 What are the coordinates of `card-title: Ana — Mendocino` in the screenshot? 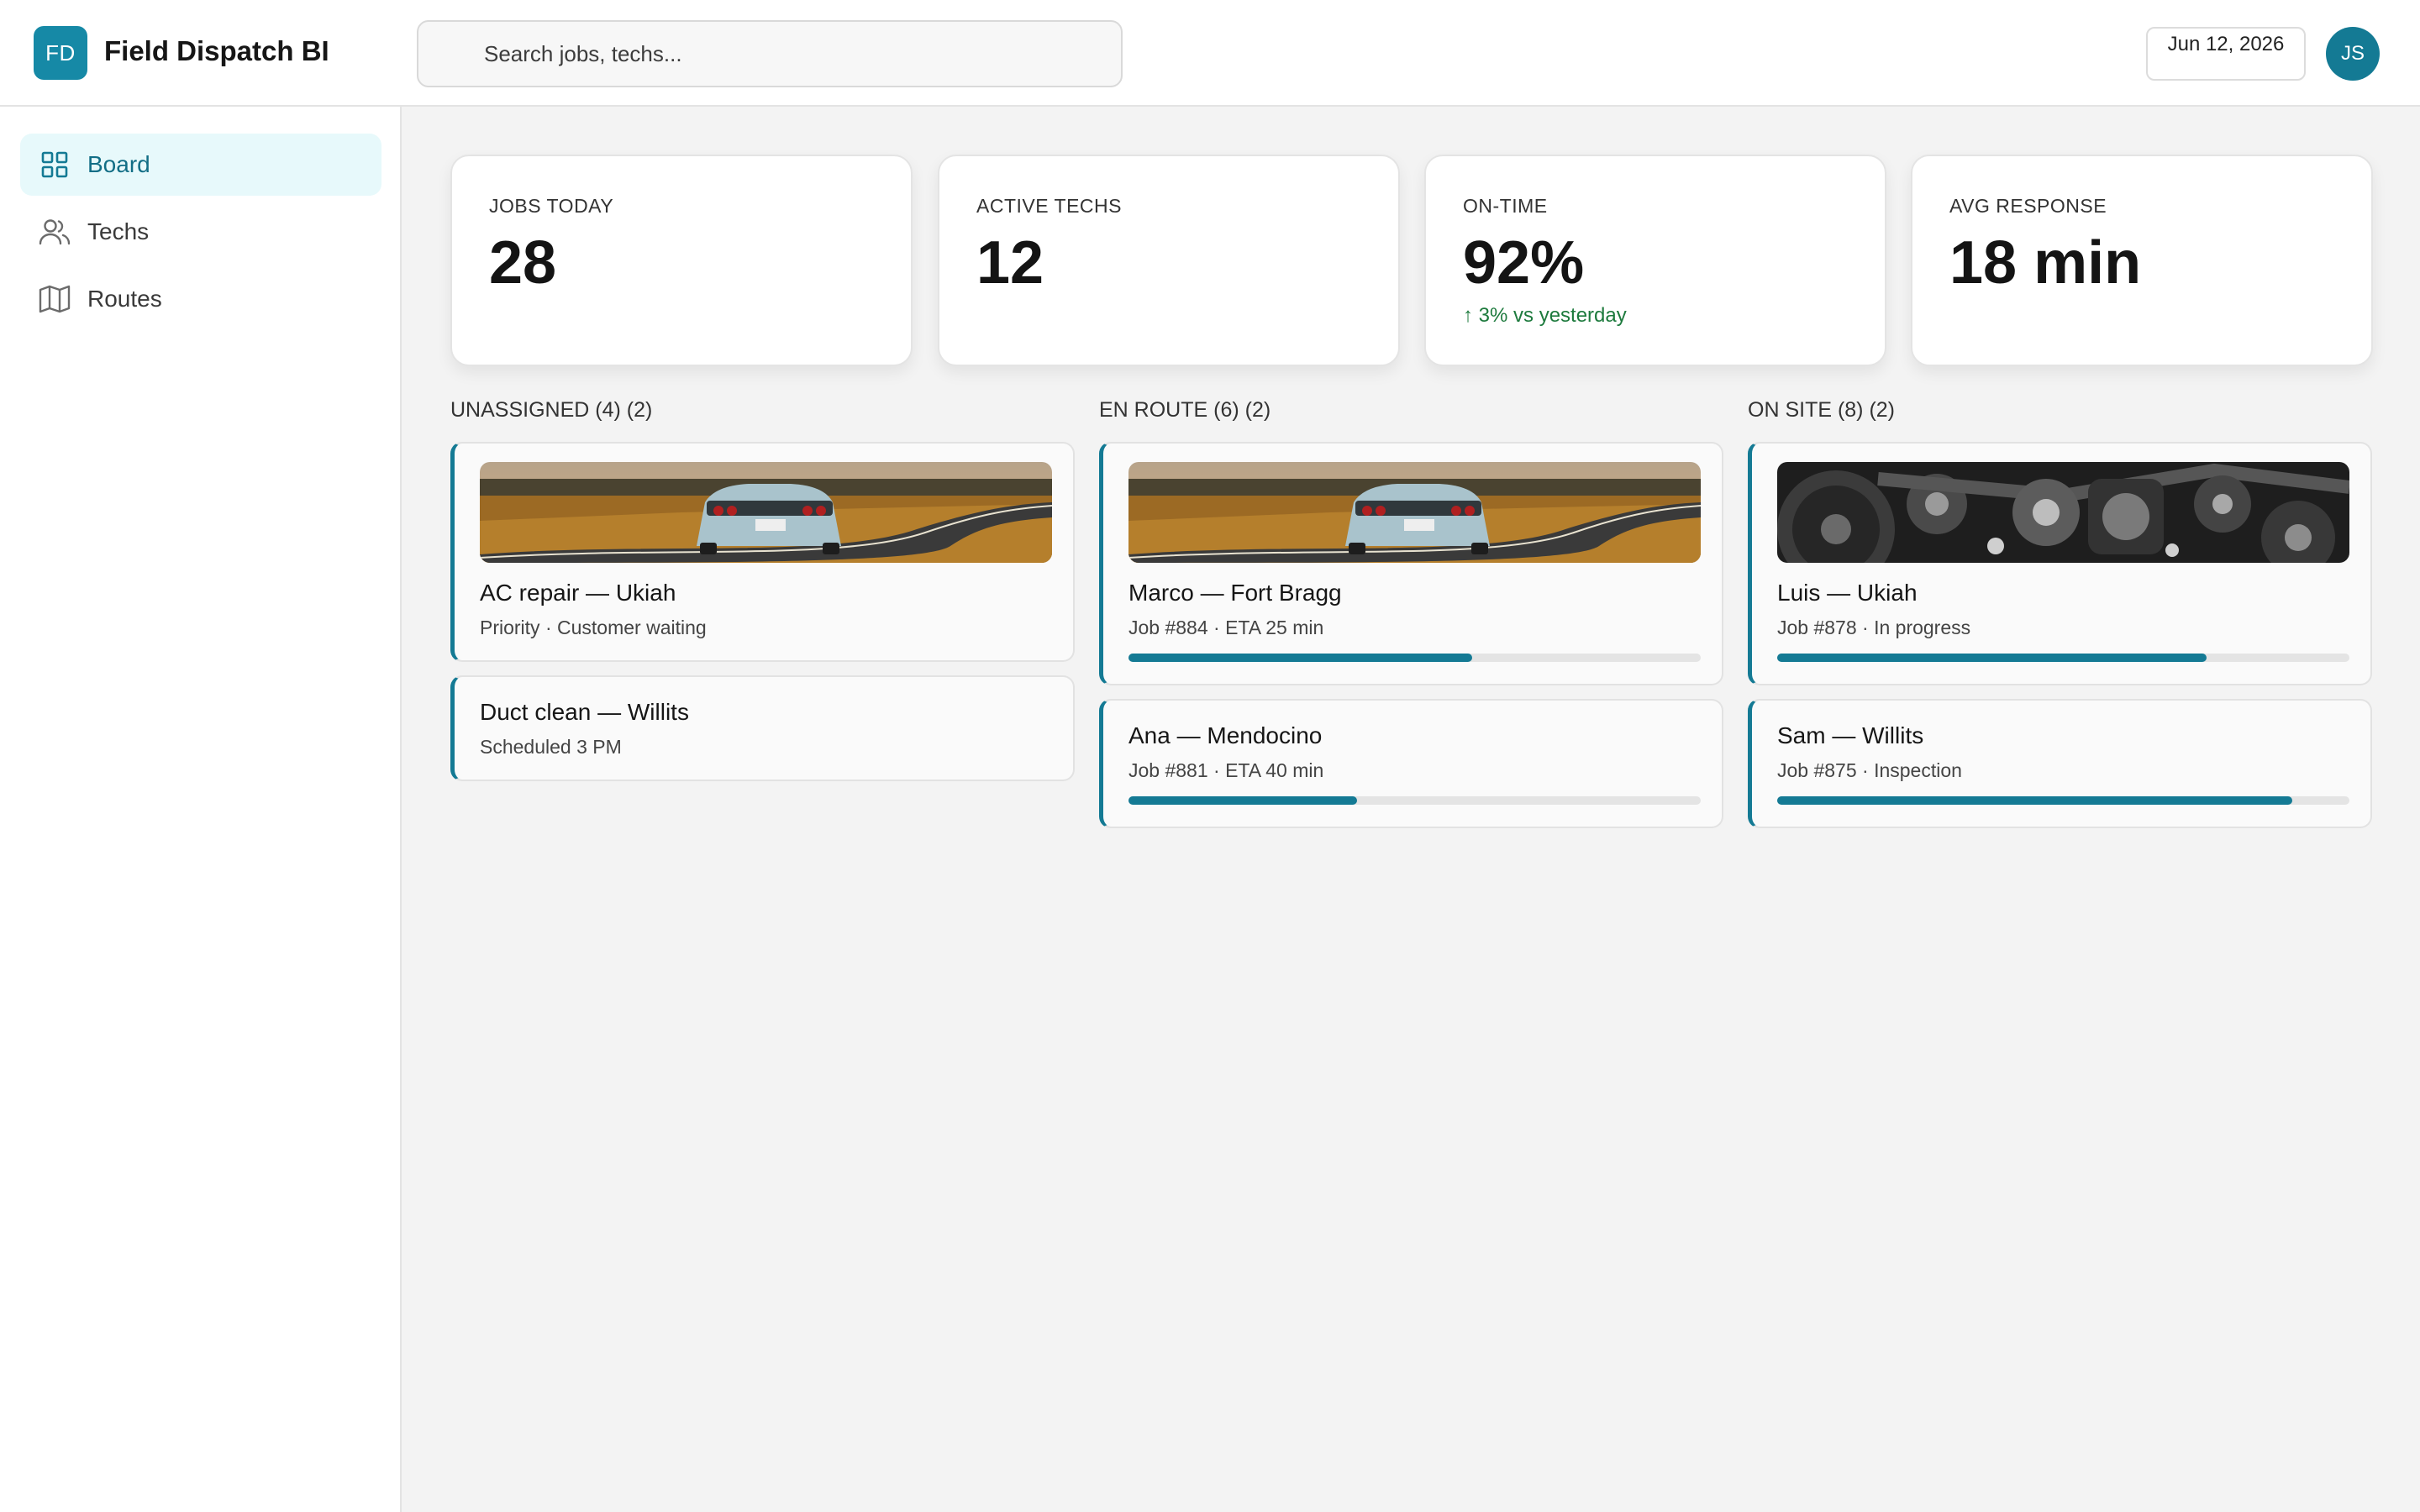 It's located at (1225, 735).